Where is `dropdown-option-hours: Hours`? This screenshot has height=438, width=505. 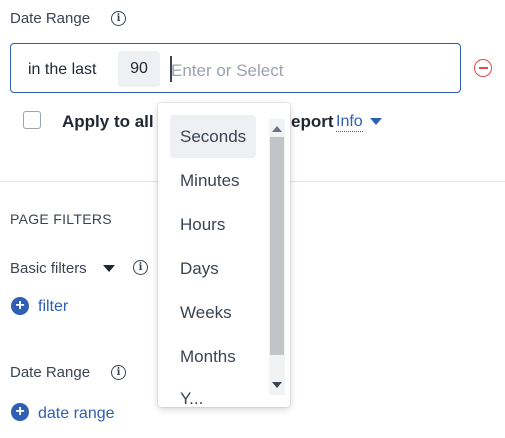
dropdown-option-hours: Hours is located at coordinates (213, 224).